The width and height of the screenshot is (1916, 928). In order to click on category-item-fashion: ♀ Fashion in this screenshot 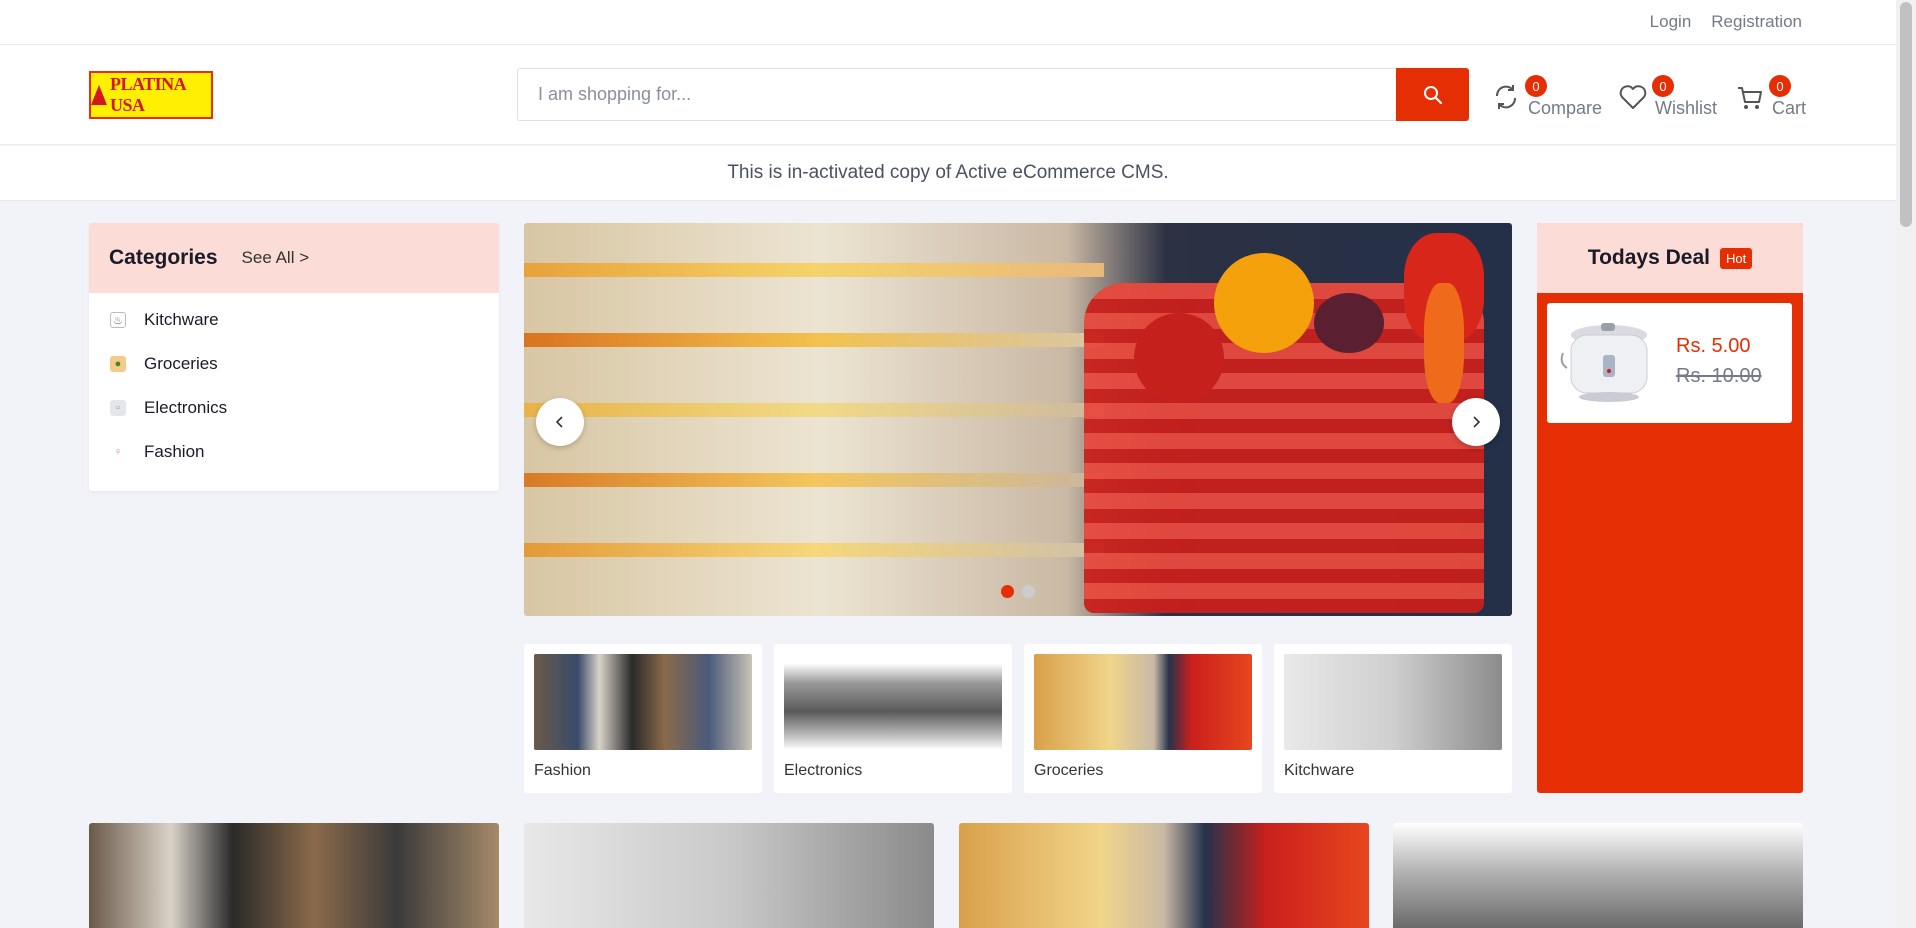, I will do `click(294, 452)`.